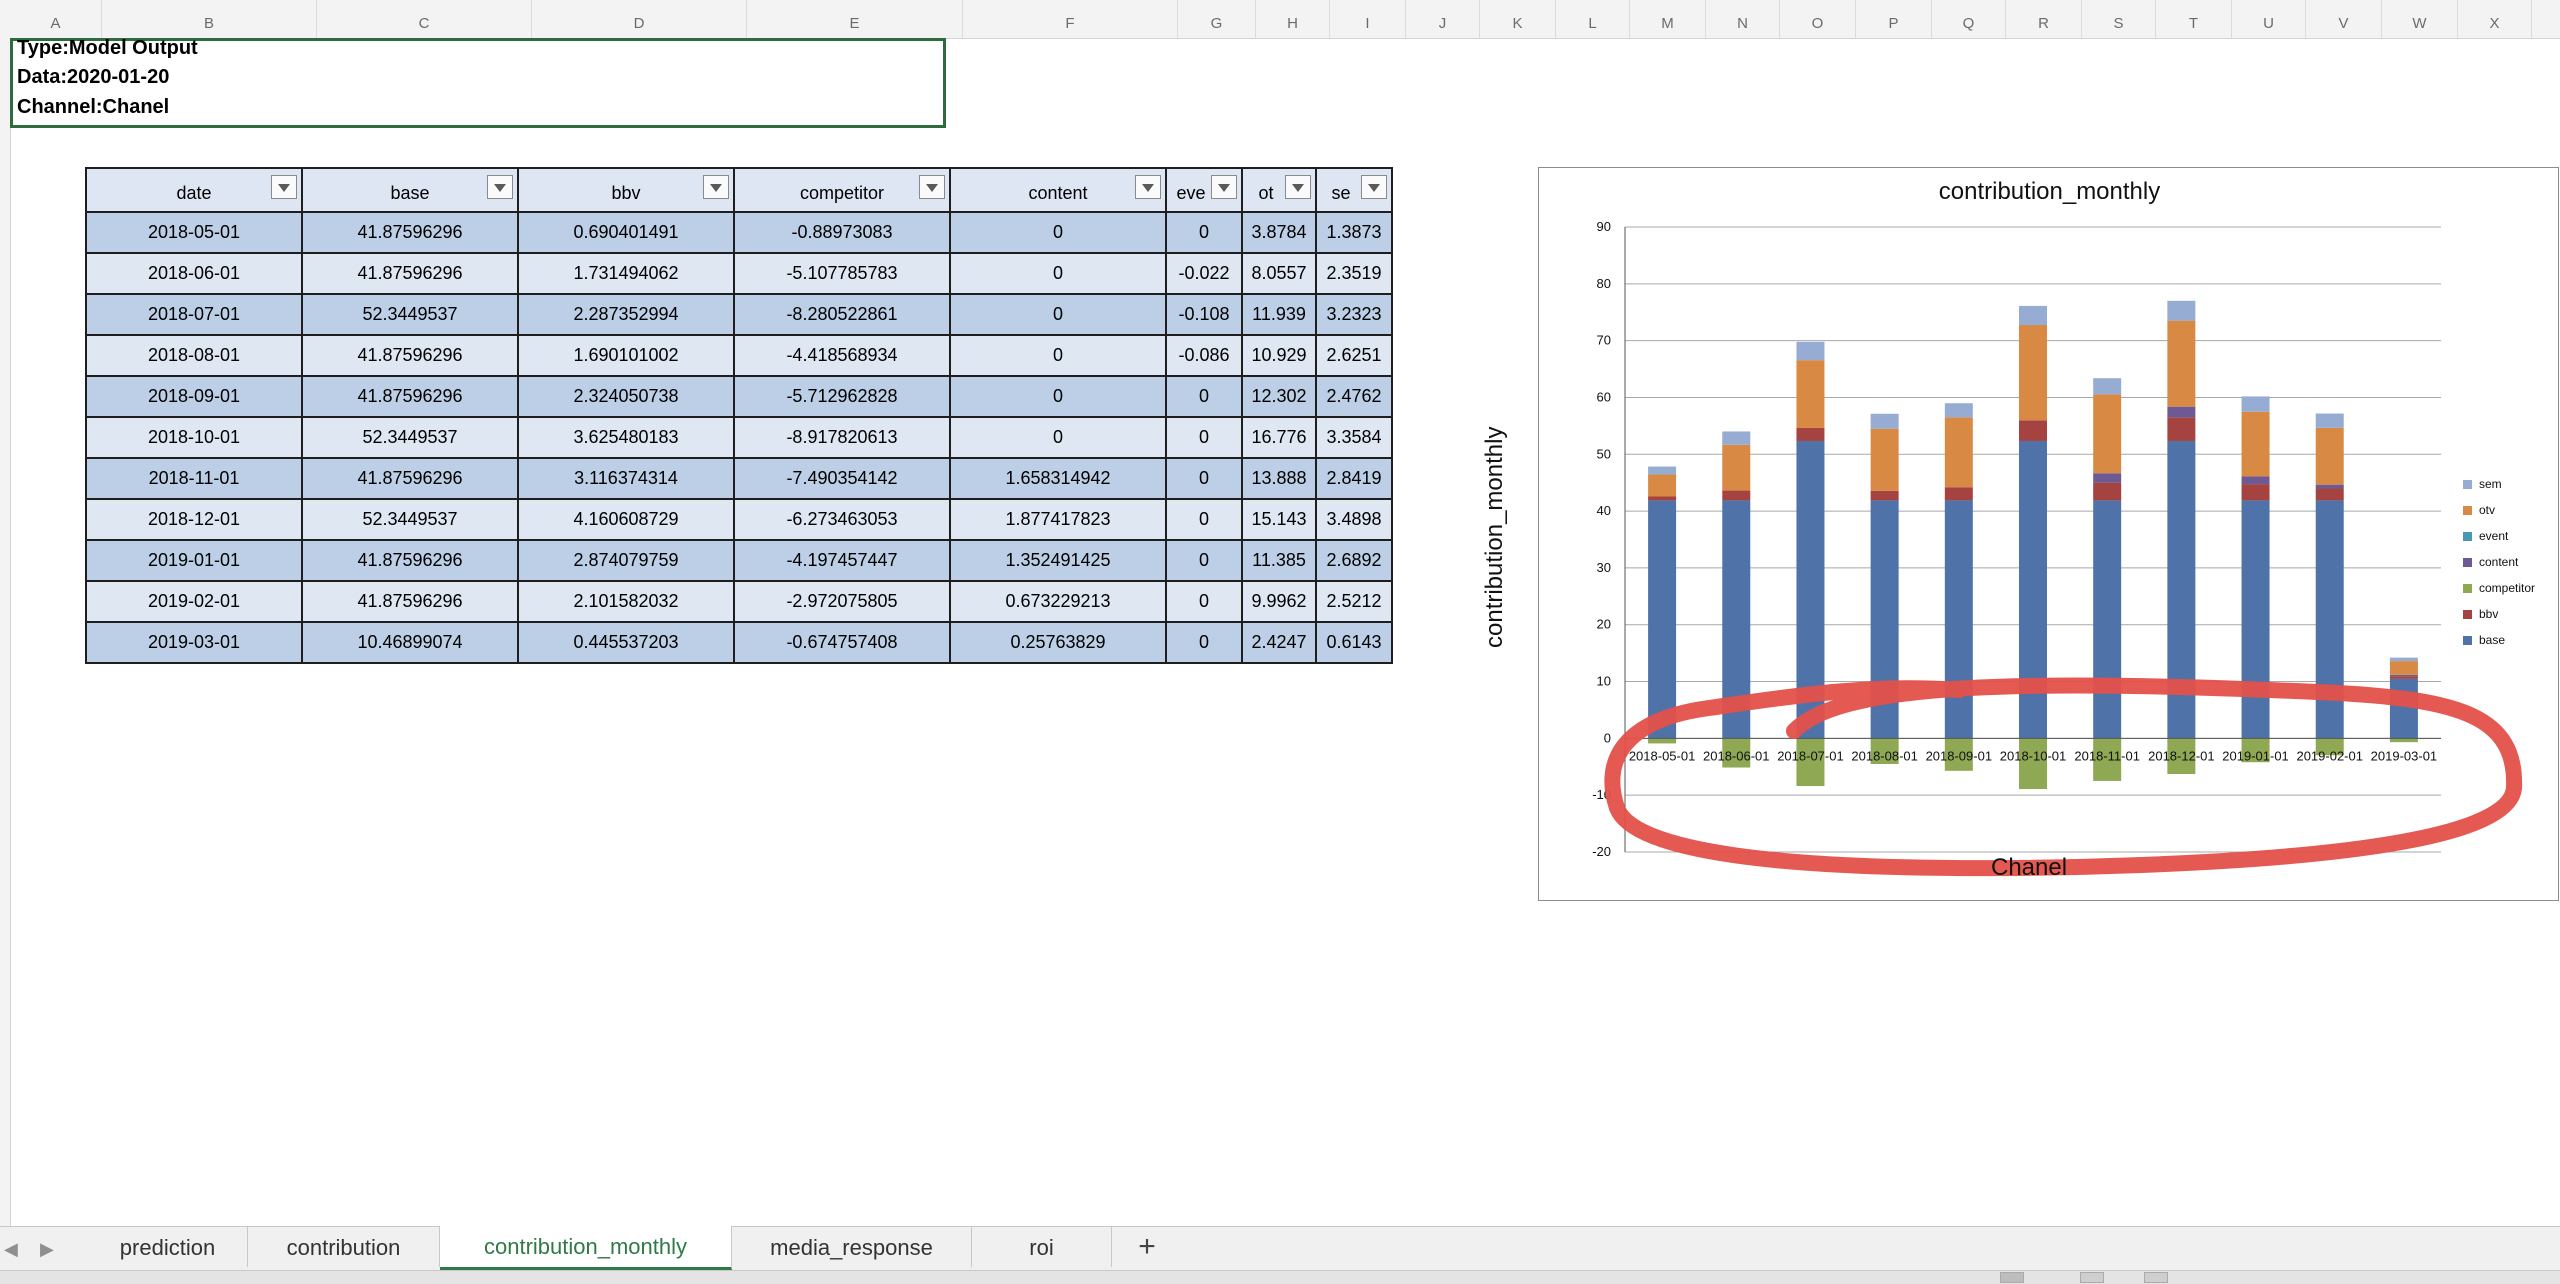 This screenshot has width=2560, height=1284. Describe the element at coordinates (626, 273) in the screenshot. I see `table-cell: 1.731494062` at that location.